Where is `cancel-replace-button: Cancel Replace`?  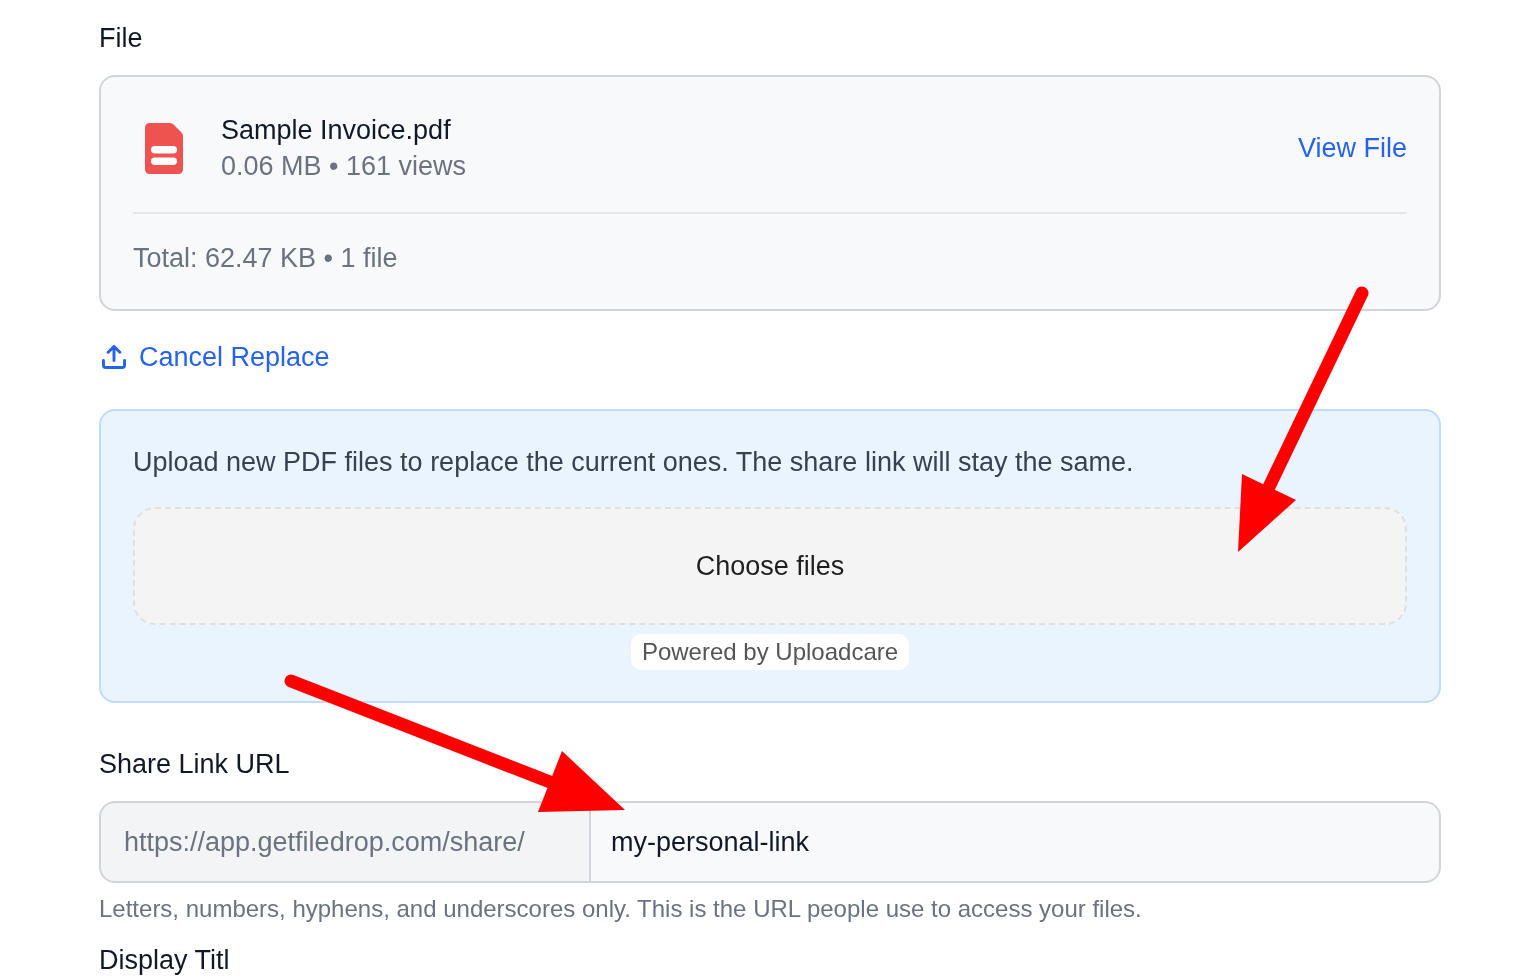
cancel-replace-button: Cancel Replace is located at coordinates (216, 357).